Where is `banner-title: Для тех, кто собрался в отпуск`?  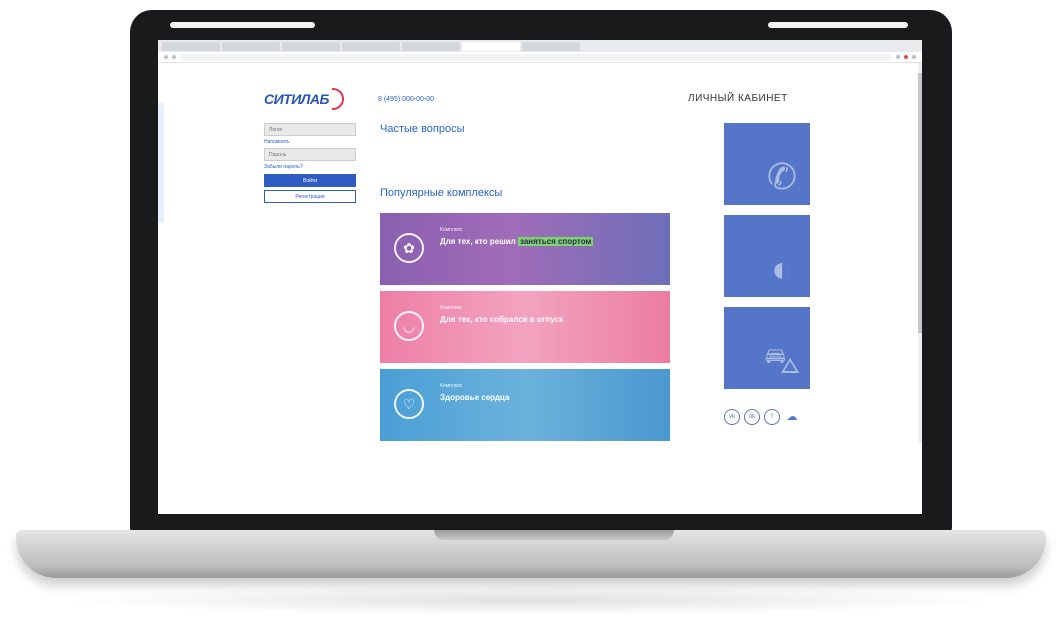
banner-title: Для тех, кто собрался в отпуск is located at coordinates (501, 319).